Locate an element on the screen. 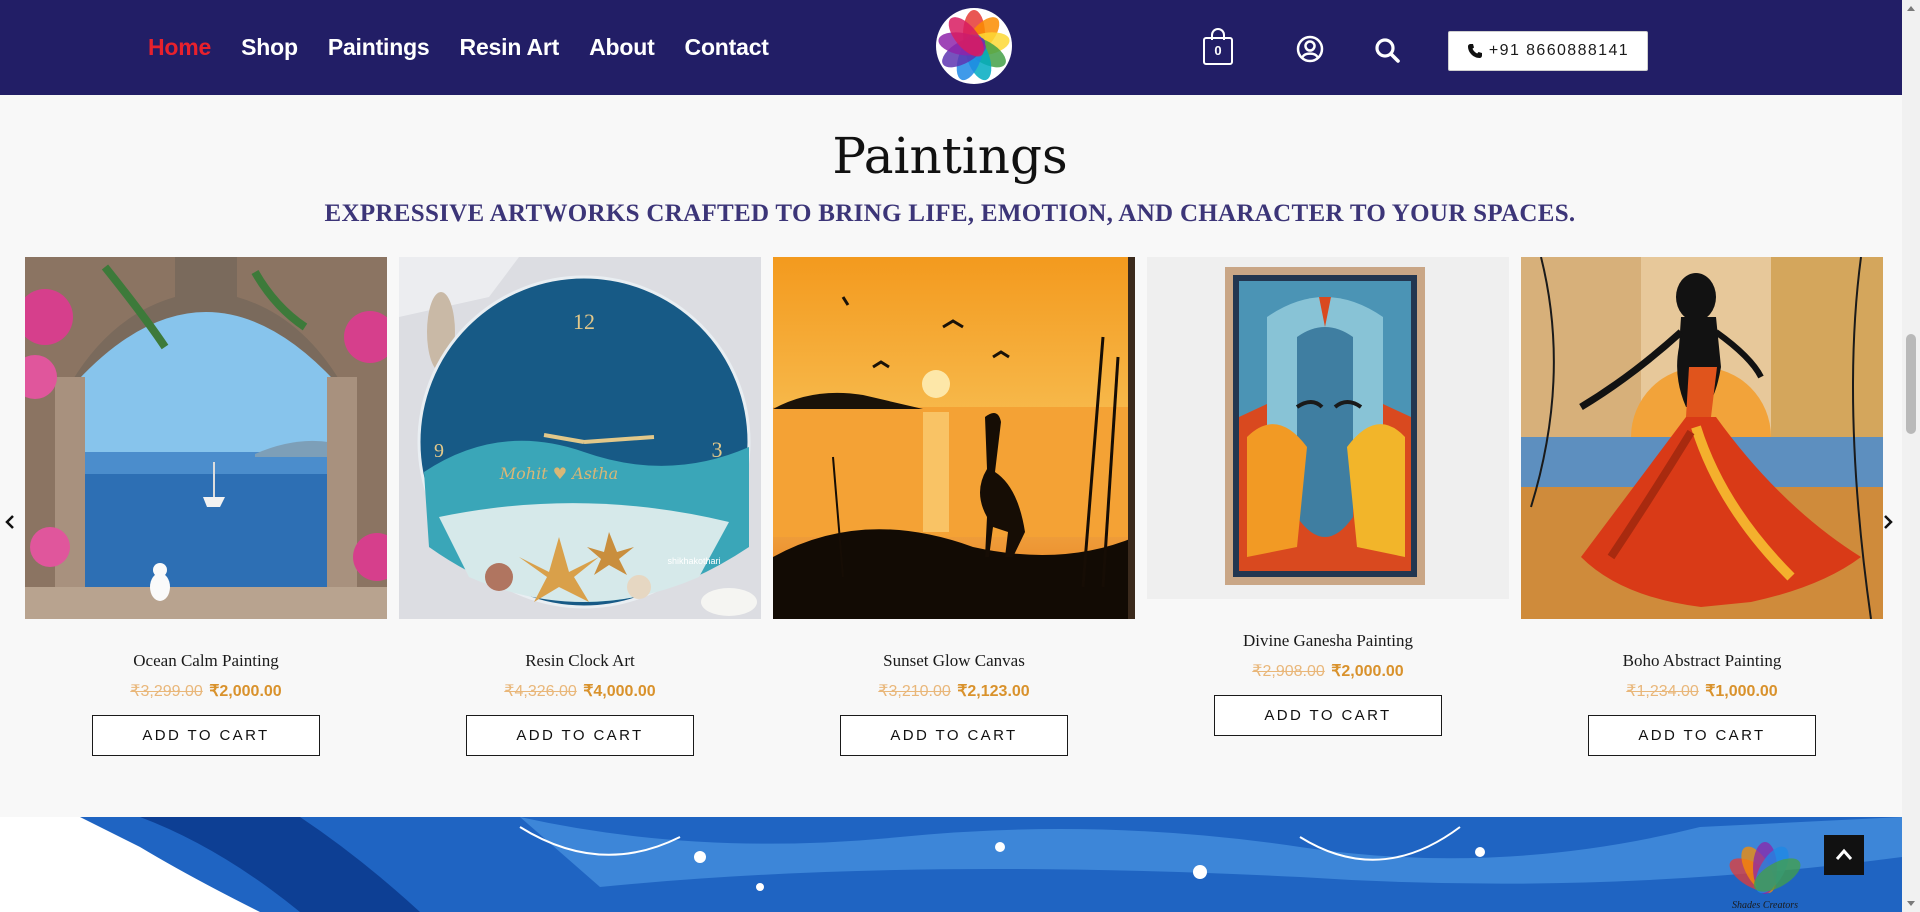 The height and width of the screenshot is (912, 1920). image-watermark: shikhakothari is located at coordinates (693, 561).